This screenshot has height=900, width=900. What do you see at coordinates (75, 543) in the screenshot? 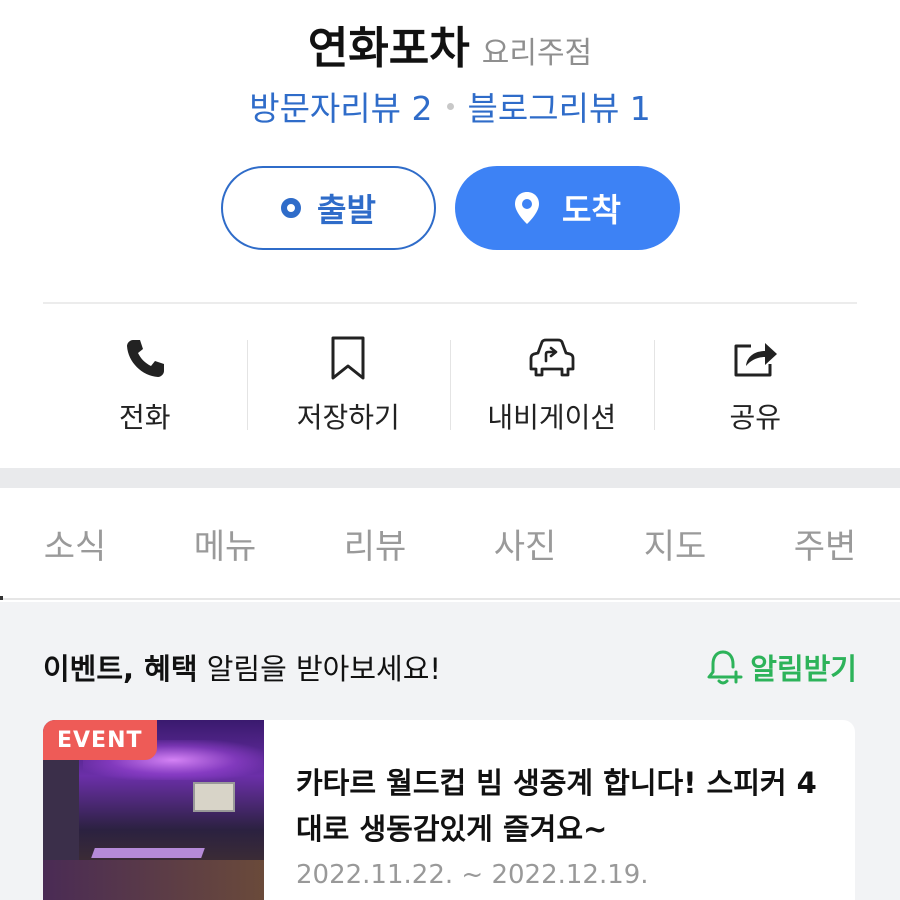
I see `tab-news: 소식` at bounding box center [75, 543].